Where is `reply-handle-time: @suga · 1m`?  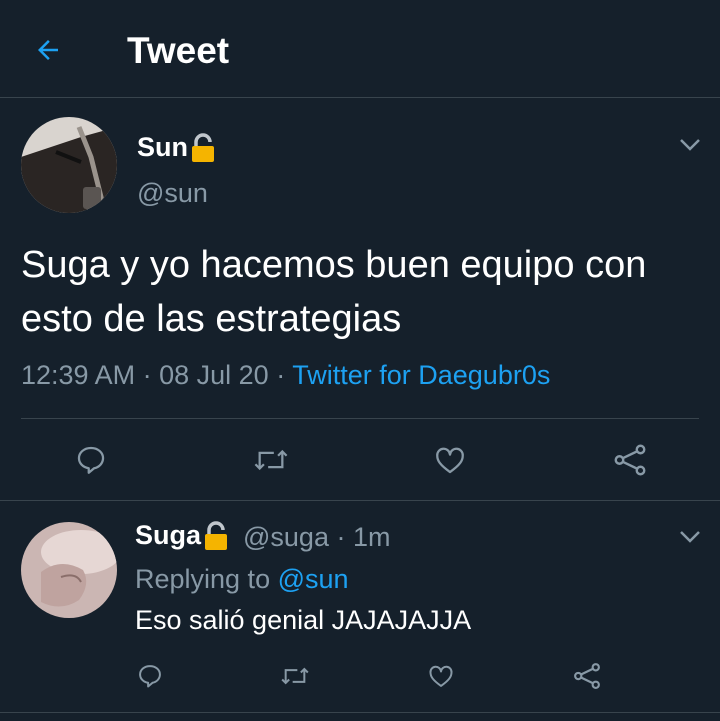 reply-handle-time: @suga · 1m is located at coordinates (317, 537).